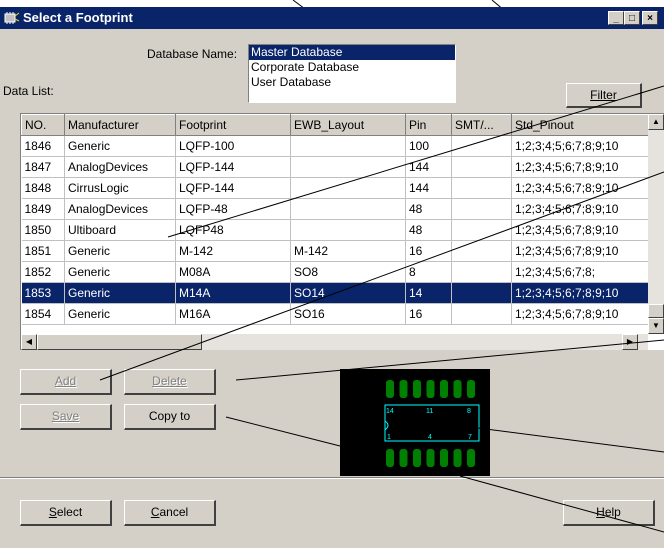 This screenshot has height=548, width=664. What do you see at coordinates (656, 224) in the screenshot?
I see `vertical-scrollbar: ▲ ▼` at bounding box center [656, 224].